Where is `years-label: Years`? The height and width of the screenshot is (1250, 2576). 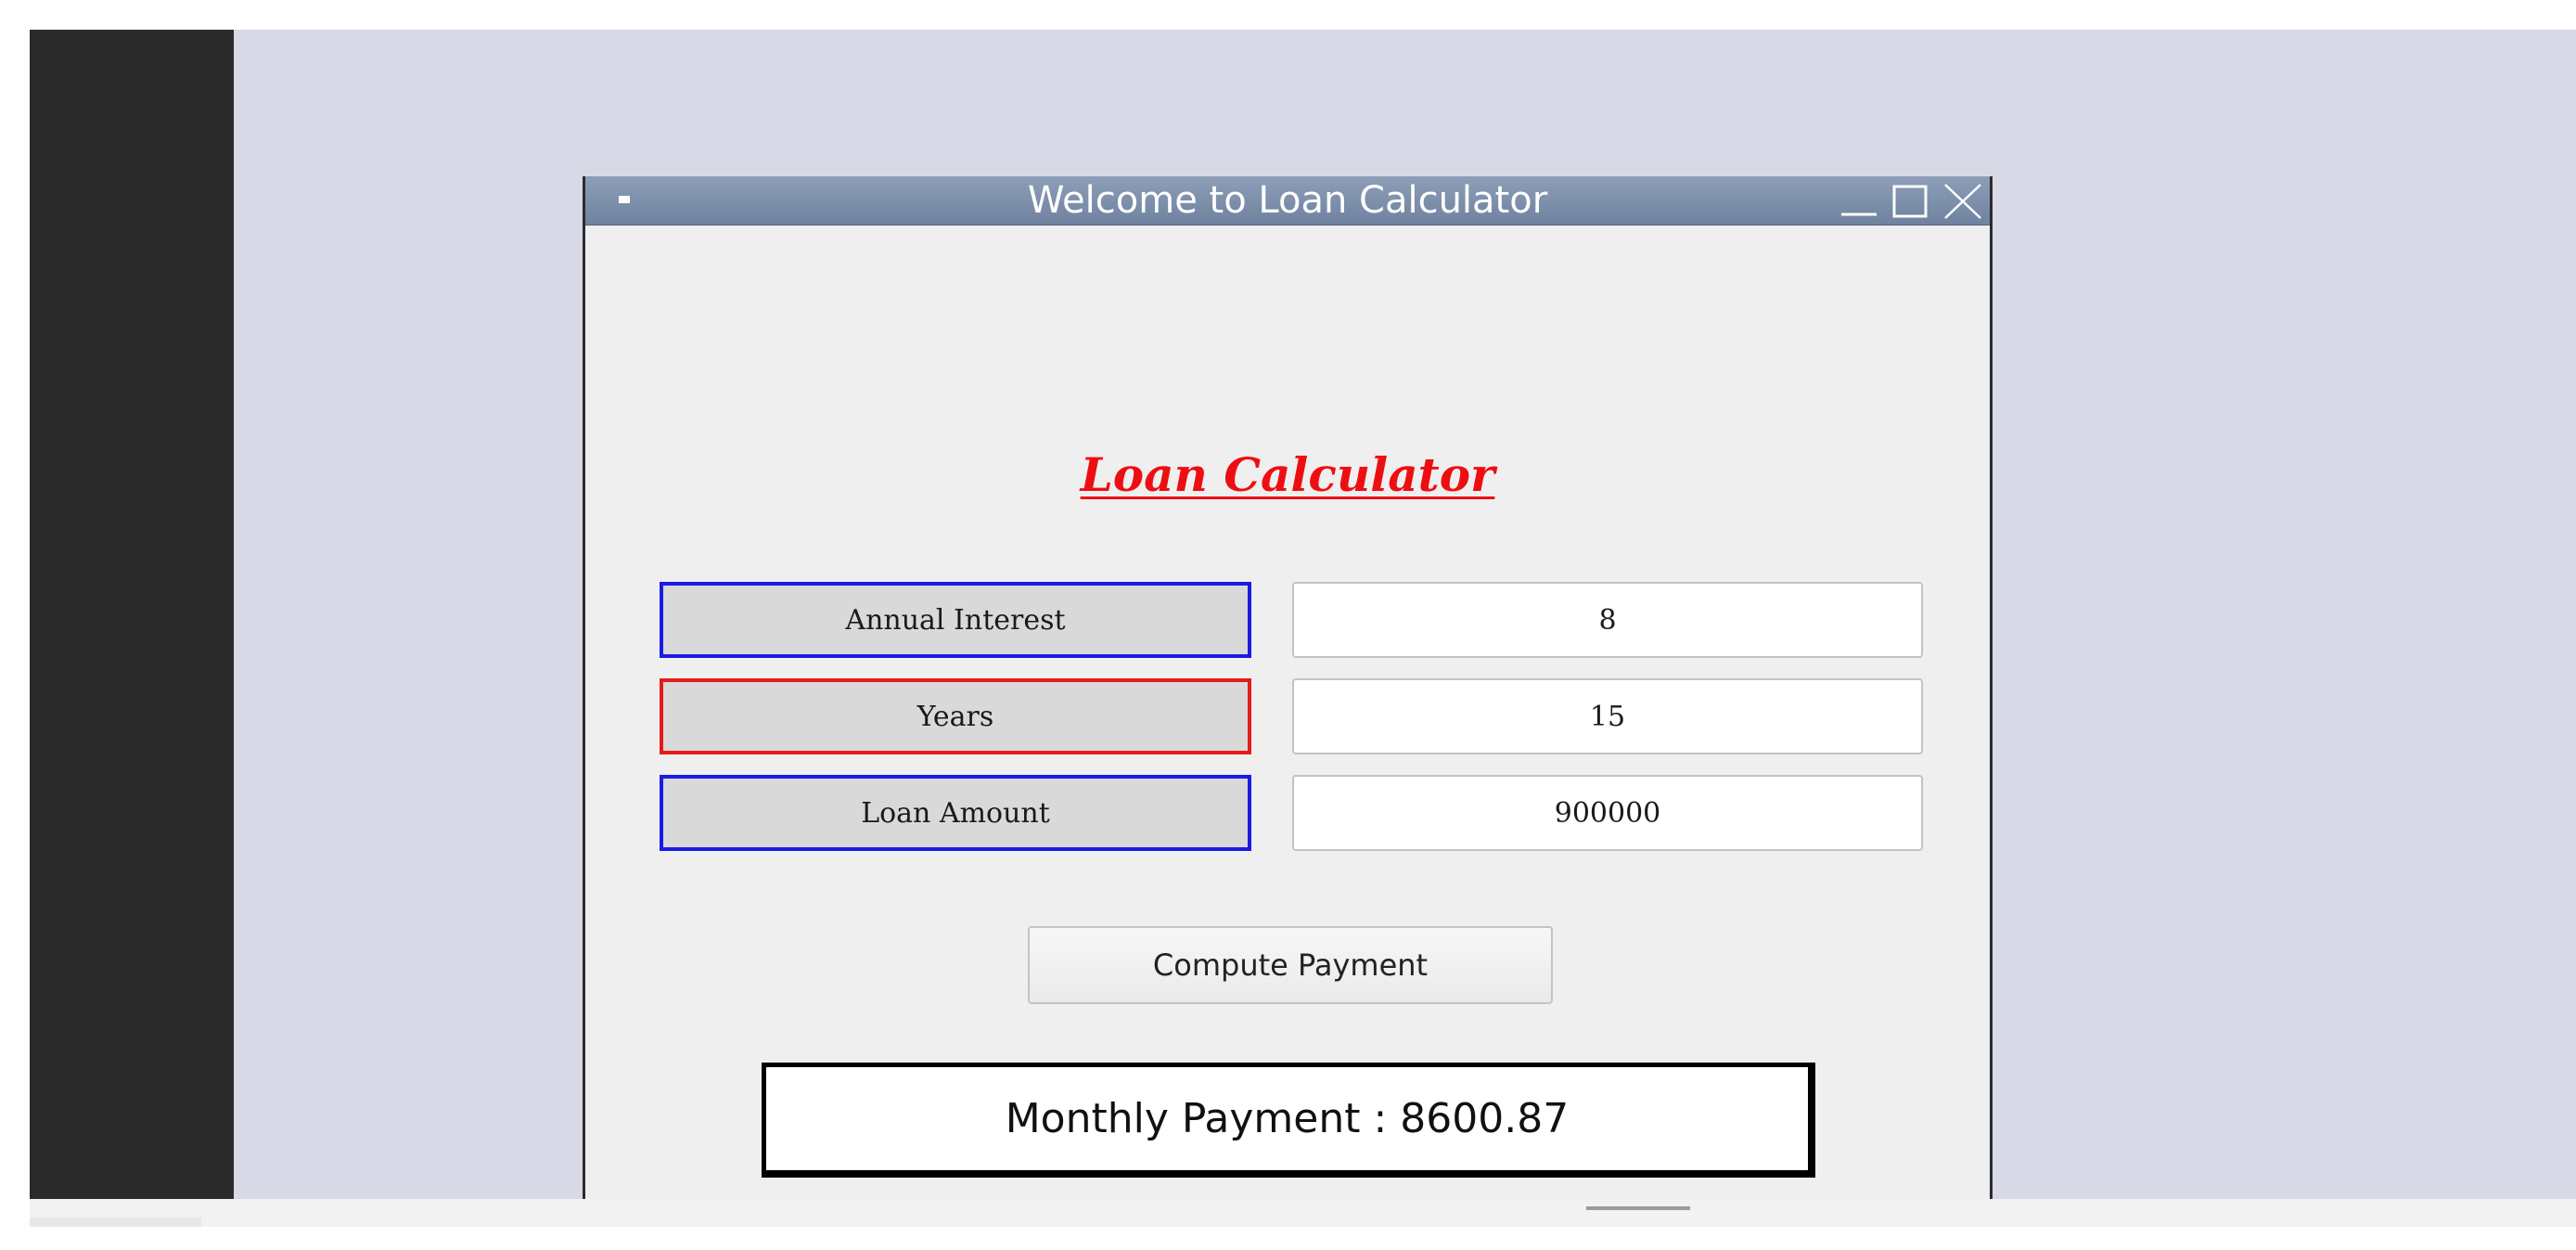 years-label: Years is located at coordinates (955, 716).